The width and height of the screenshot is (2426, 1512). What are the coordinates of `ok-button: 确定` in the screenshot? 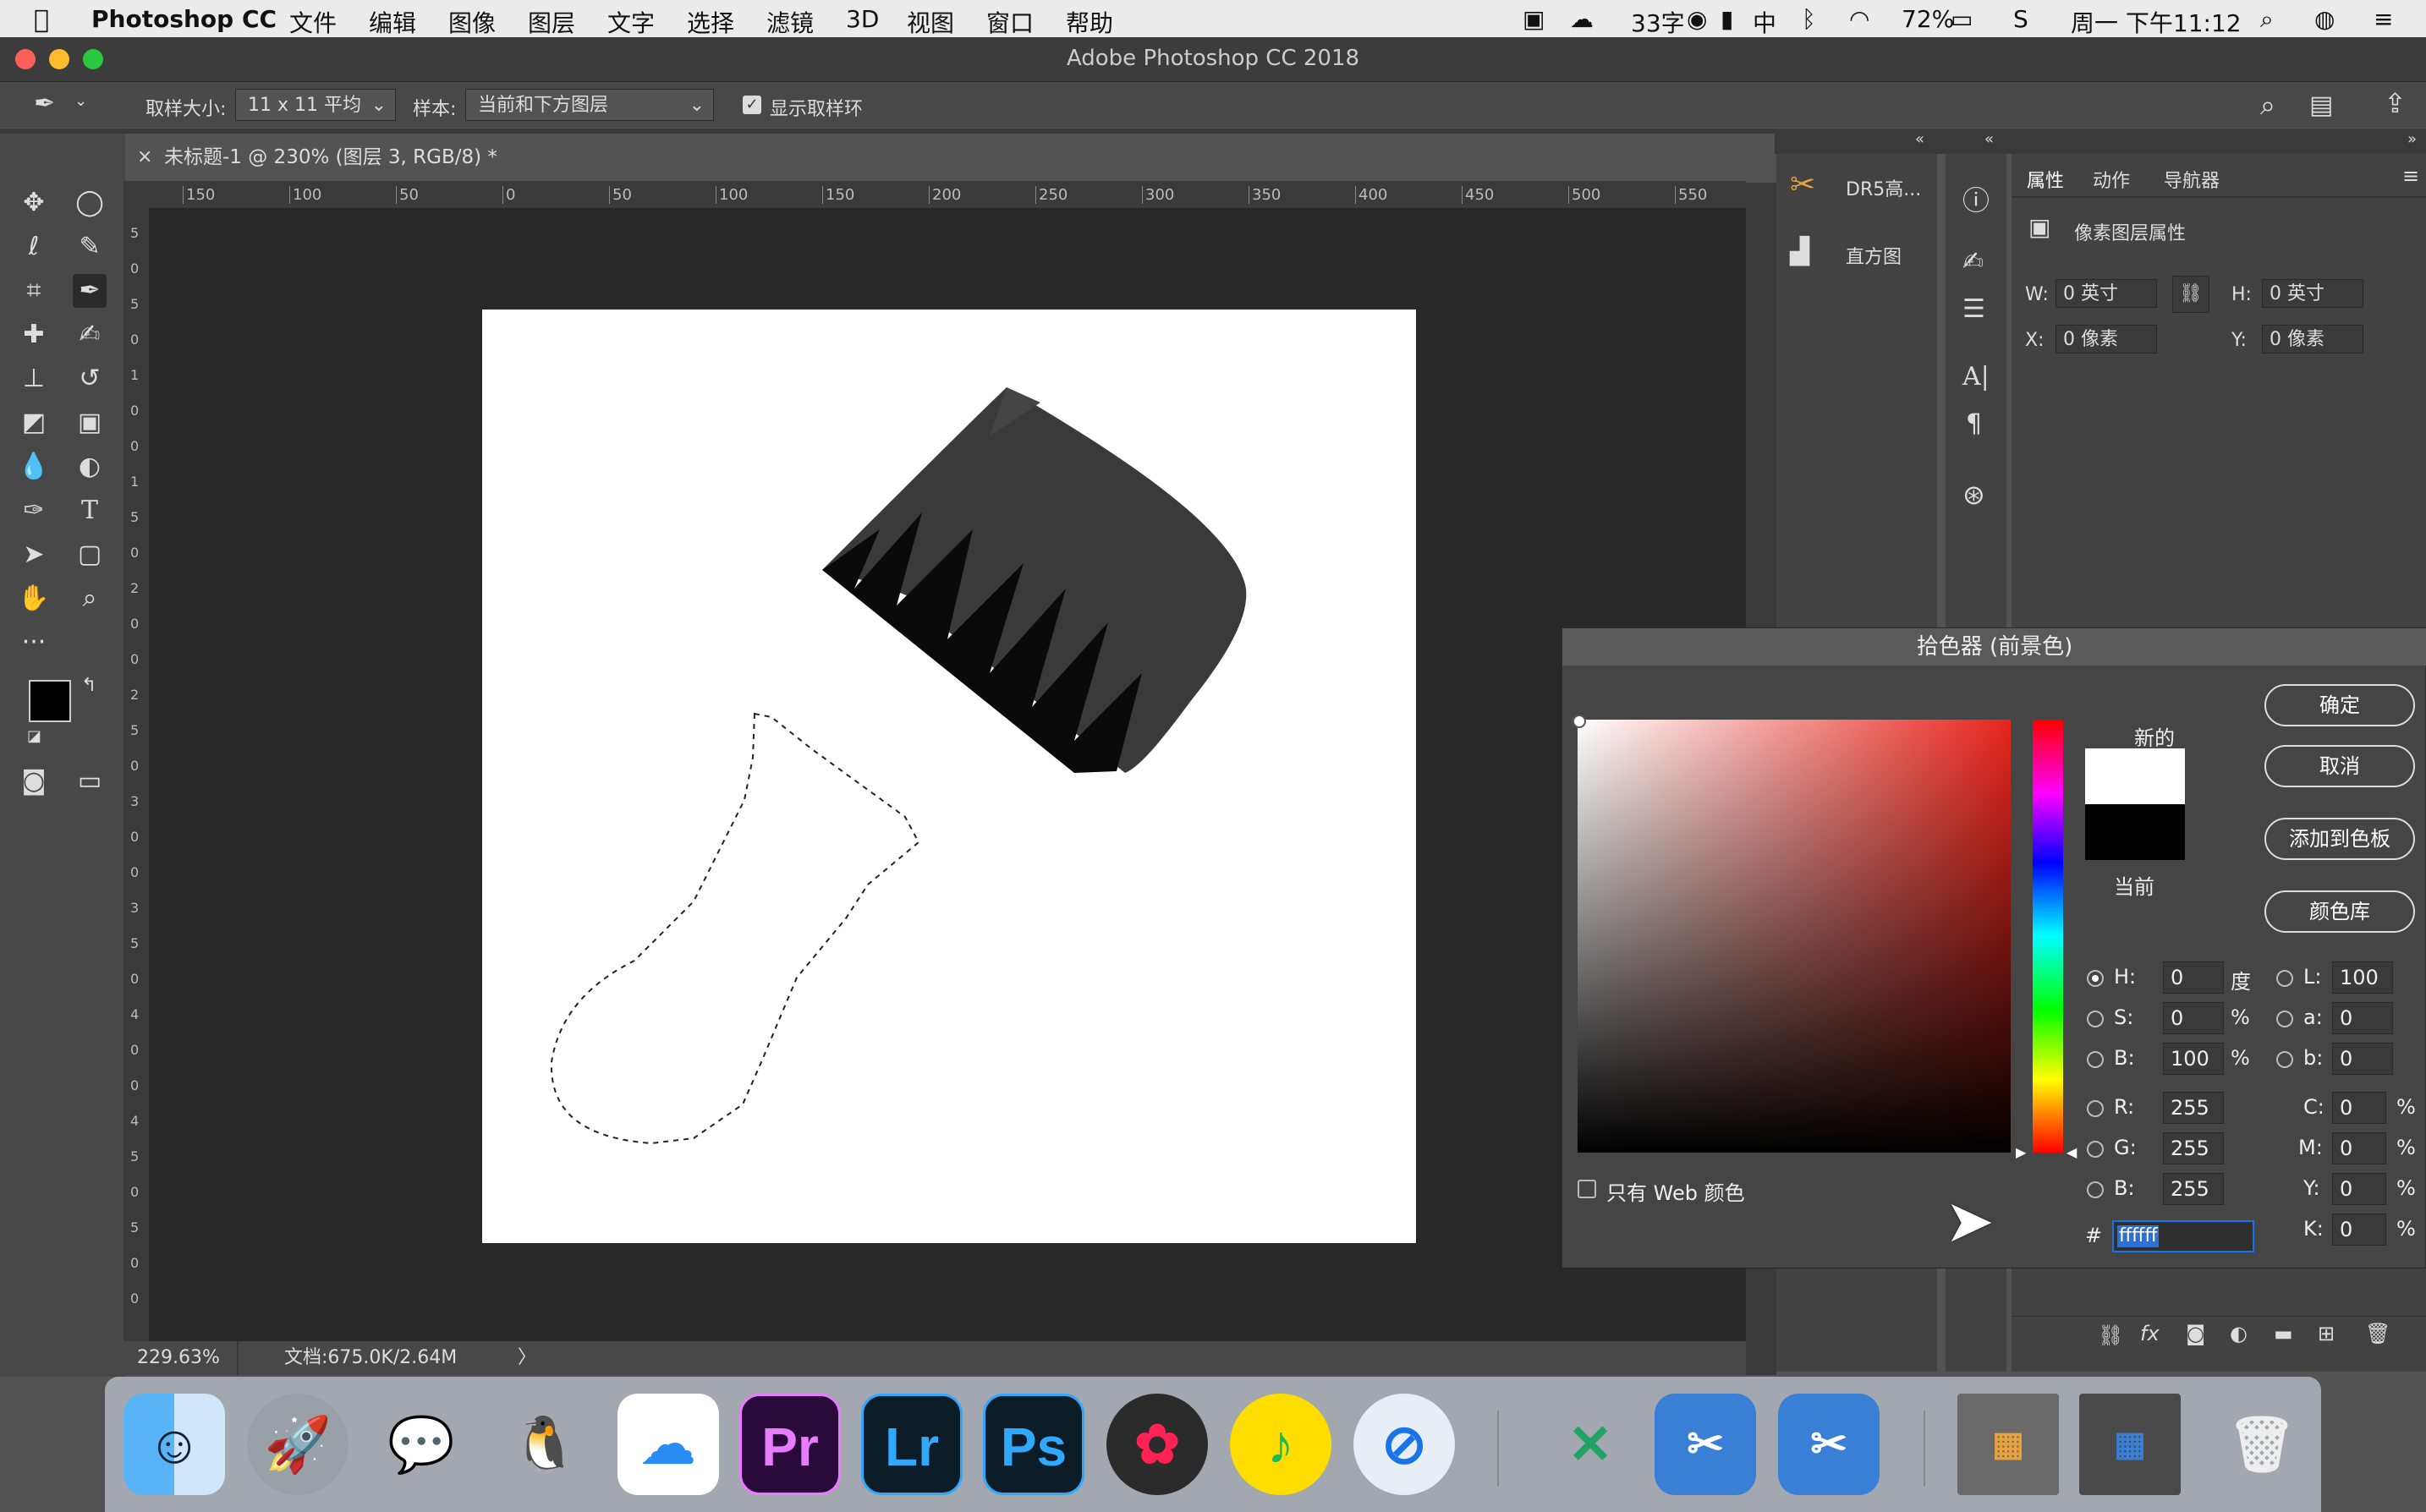 It's located at (2339, 705).